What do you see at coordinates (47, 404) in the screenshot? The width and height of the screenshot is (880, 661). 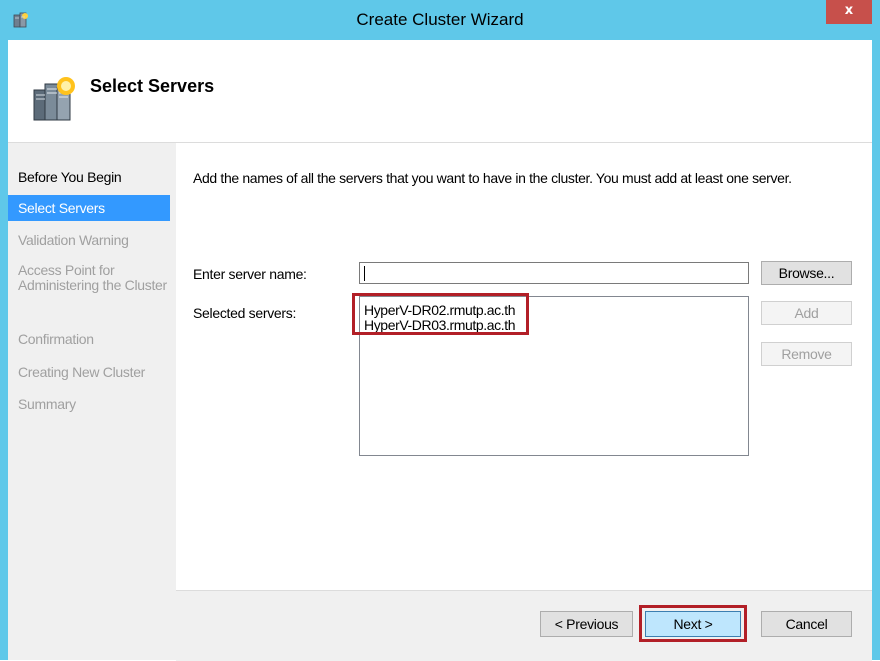 I see `nav-step-summary: Summary` at bounding box center [47, 404].